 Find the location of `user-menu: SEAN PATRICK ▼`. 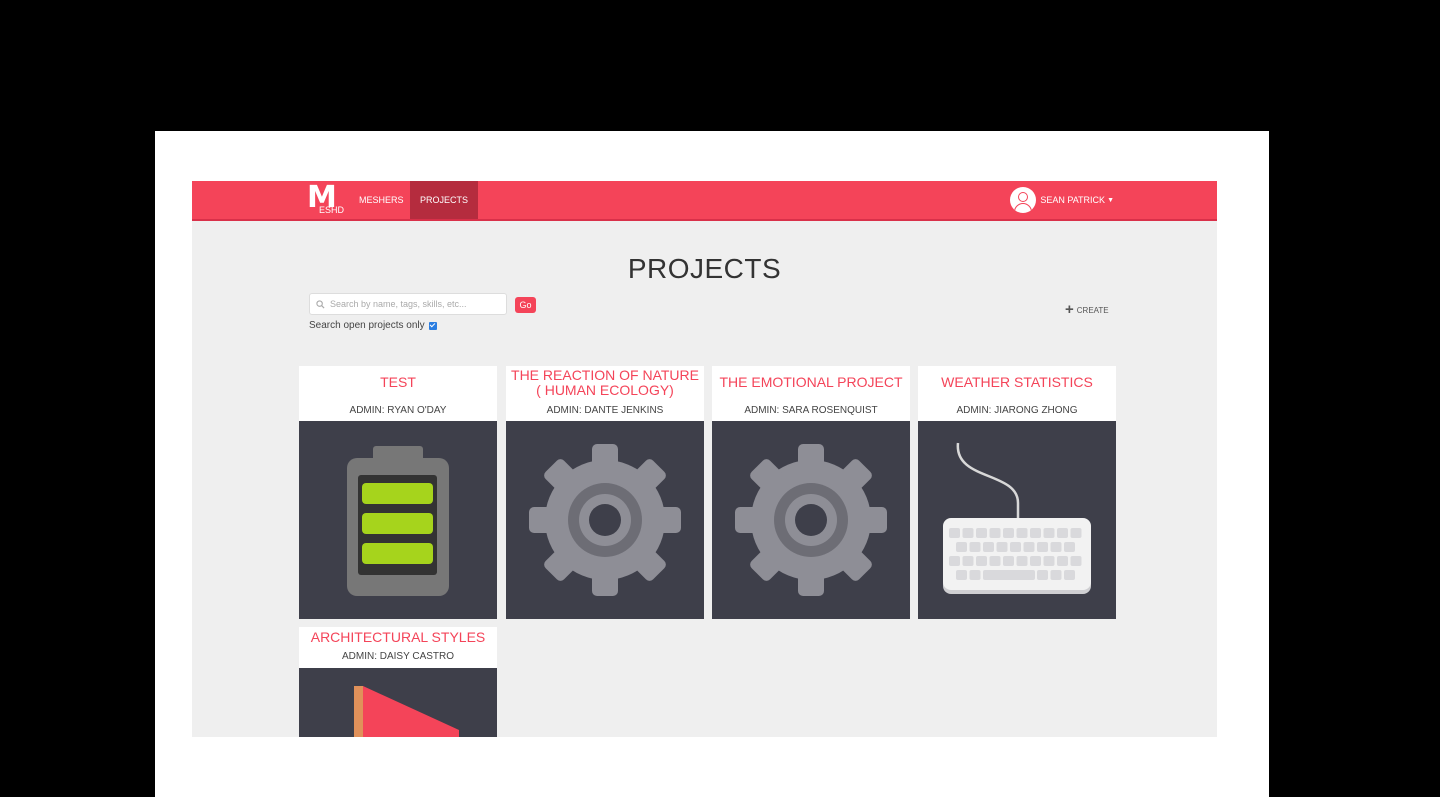

user-menu: SEAN PATRICK ▼ is located at coordinates (1062, 200).